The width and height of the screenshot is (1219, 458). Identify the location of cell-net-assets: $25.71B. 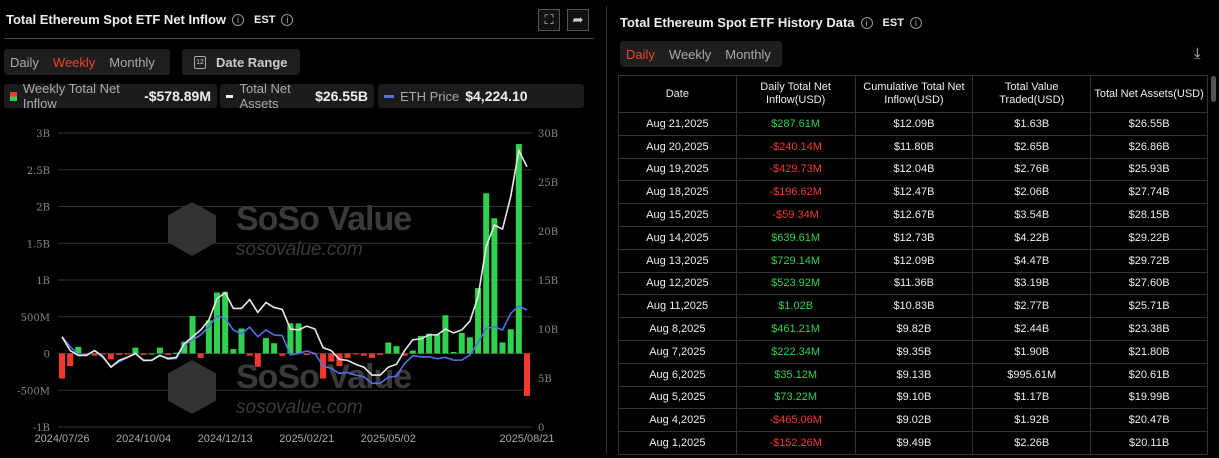
(1149, 306).